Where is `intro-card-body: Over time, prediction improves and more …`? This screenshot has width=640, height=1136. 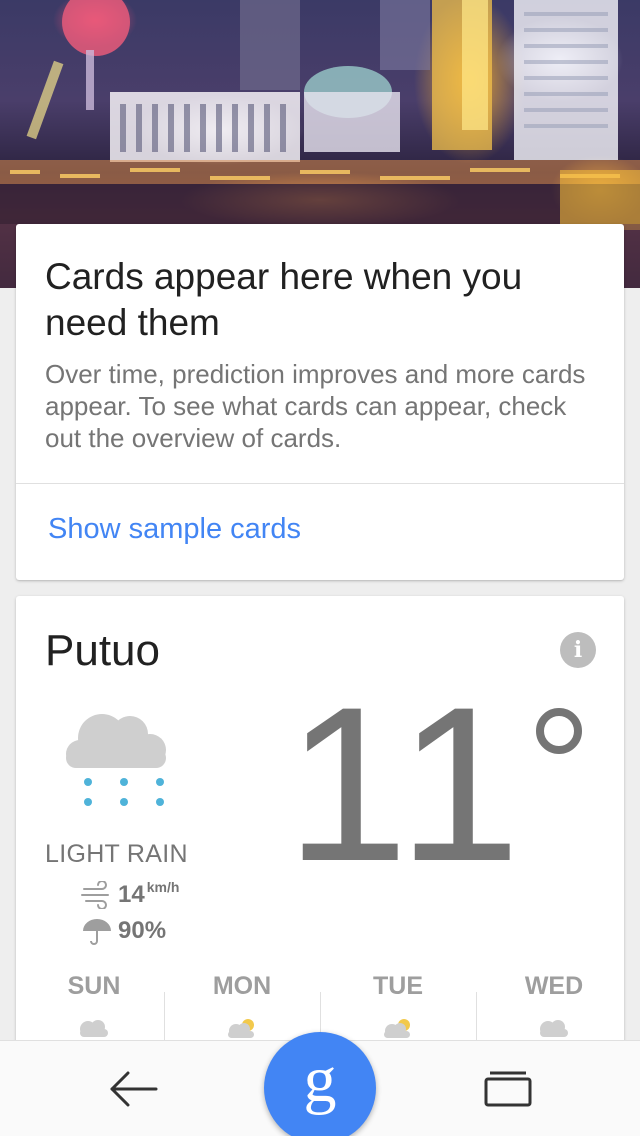
intro-card-body: Over time, prediction improves and more … is located at coordinates (315, 406).